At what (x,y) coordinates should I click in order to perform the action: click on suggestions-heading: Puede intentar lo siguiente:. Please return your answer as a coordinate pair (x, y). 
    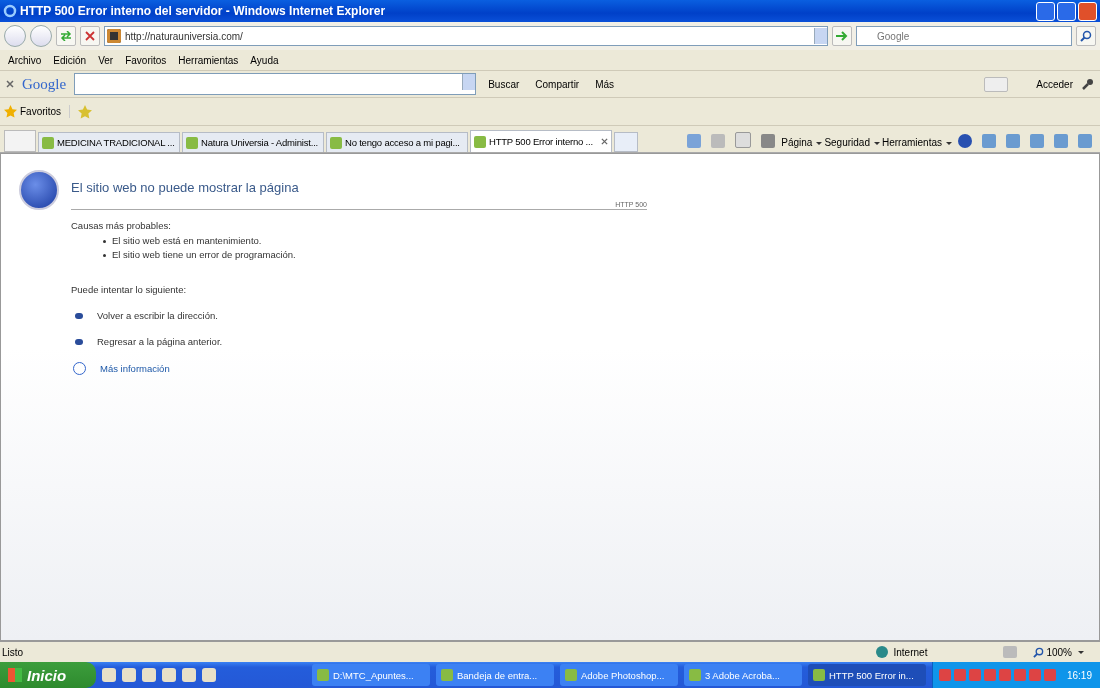
    Looking at the image, I should click on (129, 289).